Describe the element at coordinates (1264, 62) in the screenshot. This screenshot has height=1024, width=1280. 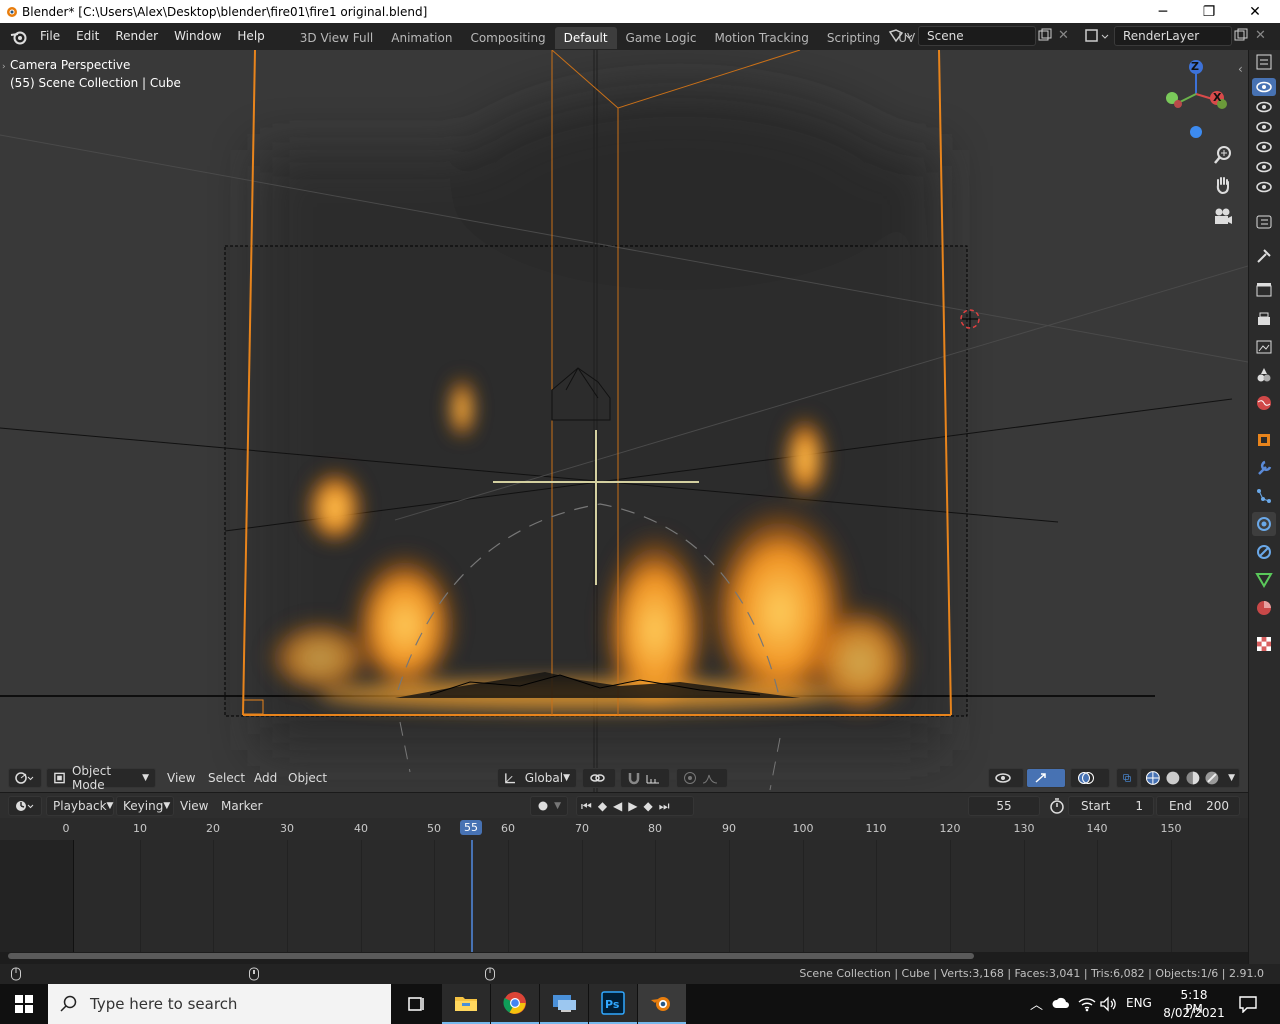
I see `outliner-icon` at that location.